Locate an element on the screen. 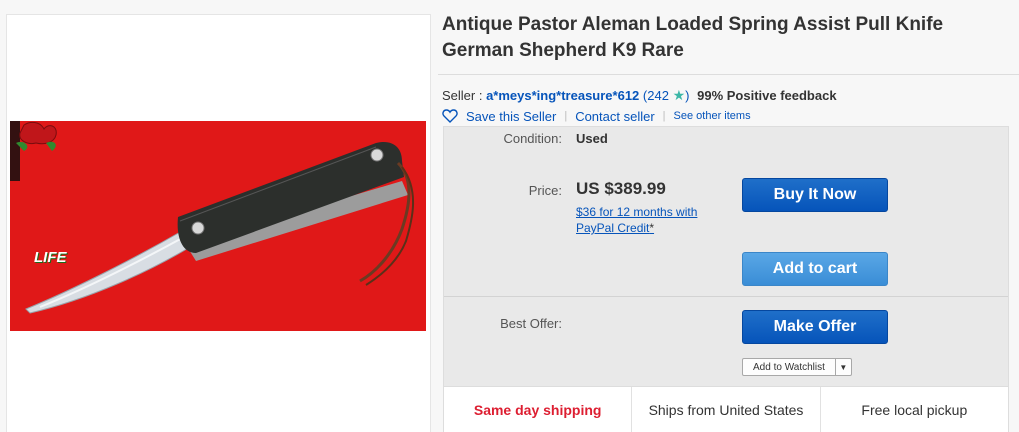 Image resolution: width=1019 pixels, height=432 pixels. condition-value: Used is located at coordinates (592, 138).